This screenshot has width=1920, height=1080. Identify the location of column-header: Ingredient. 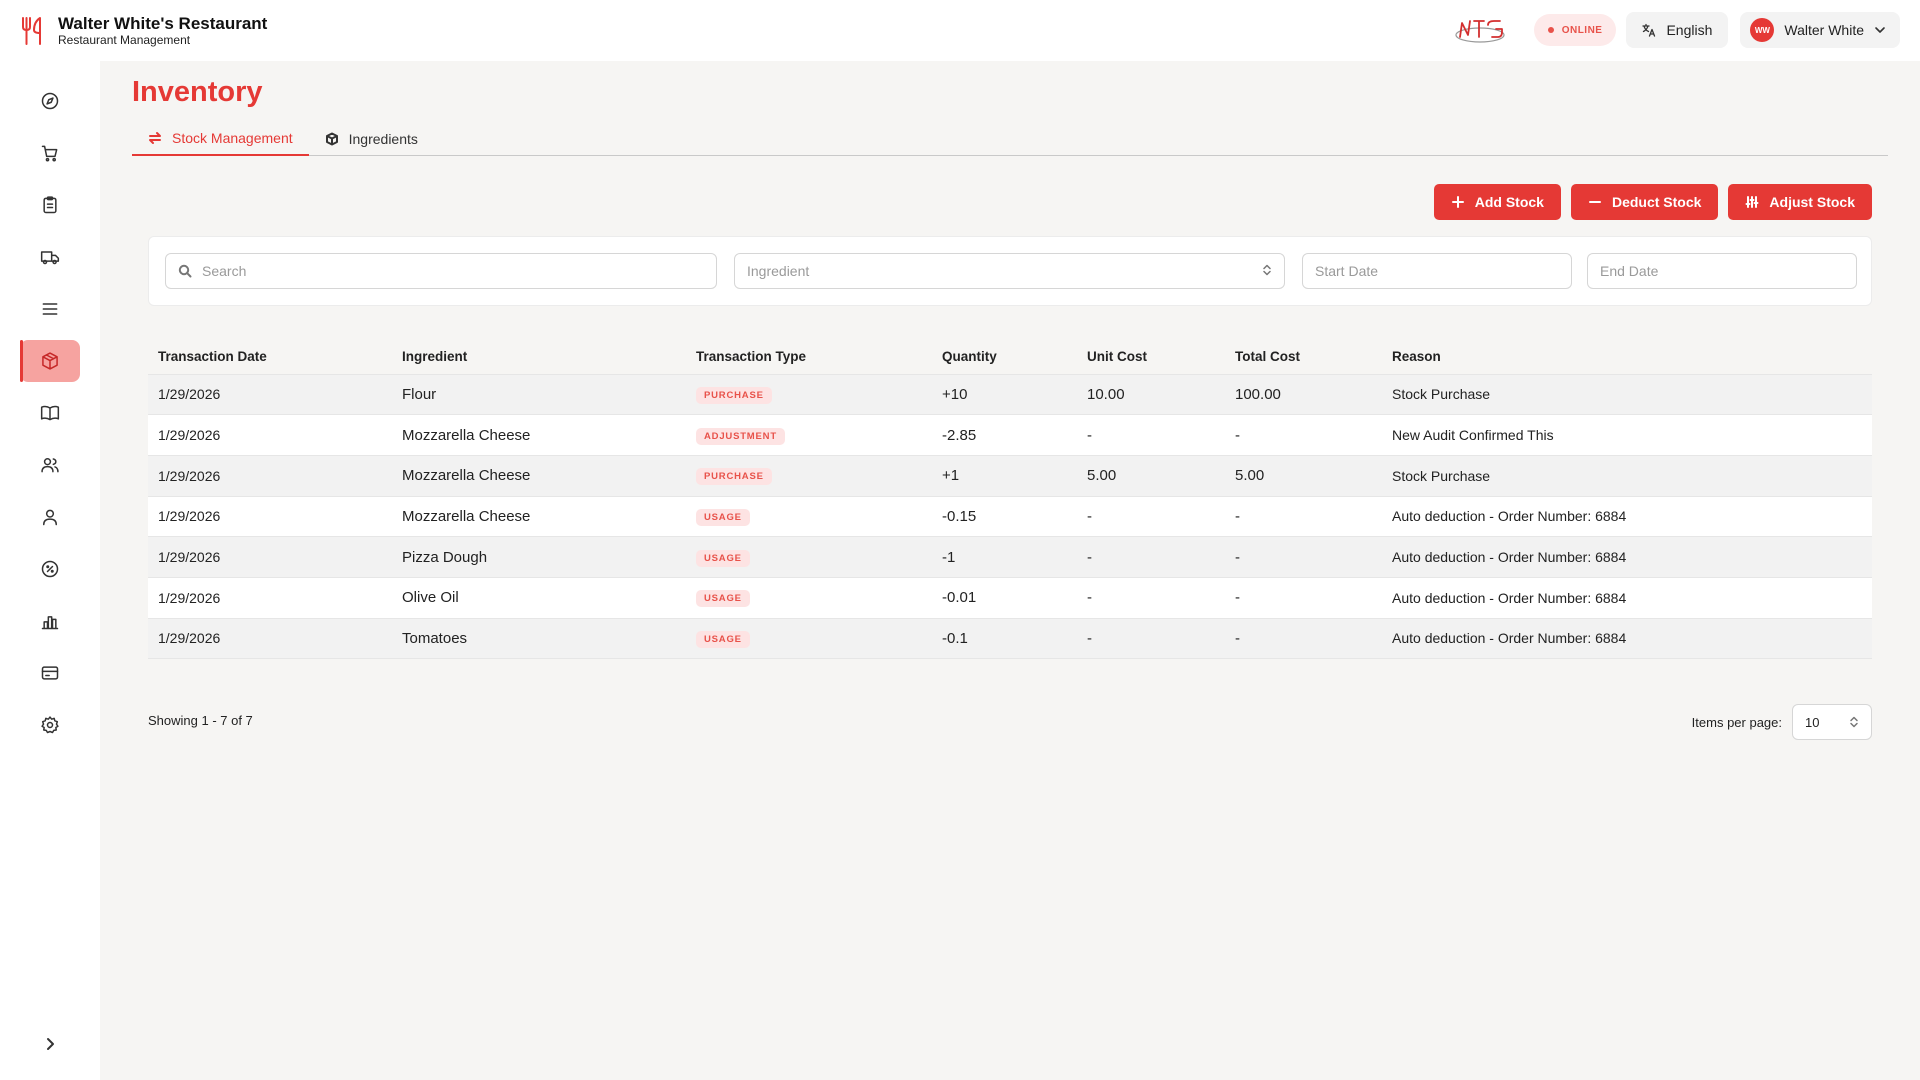
(539, 357).